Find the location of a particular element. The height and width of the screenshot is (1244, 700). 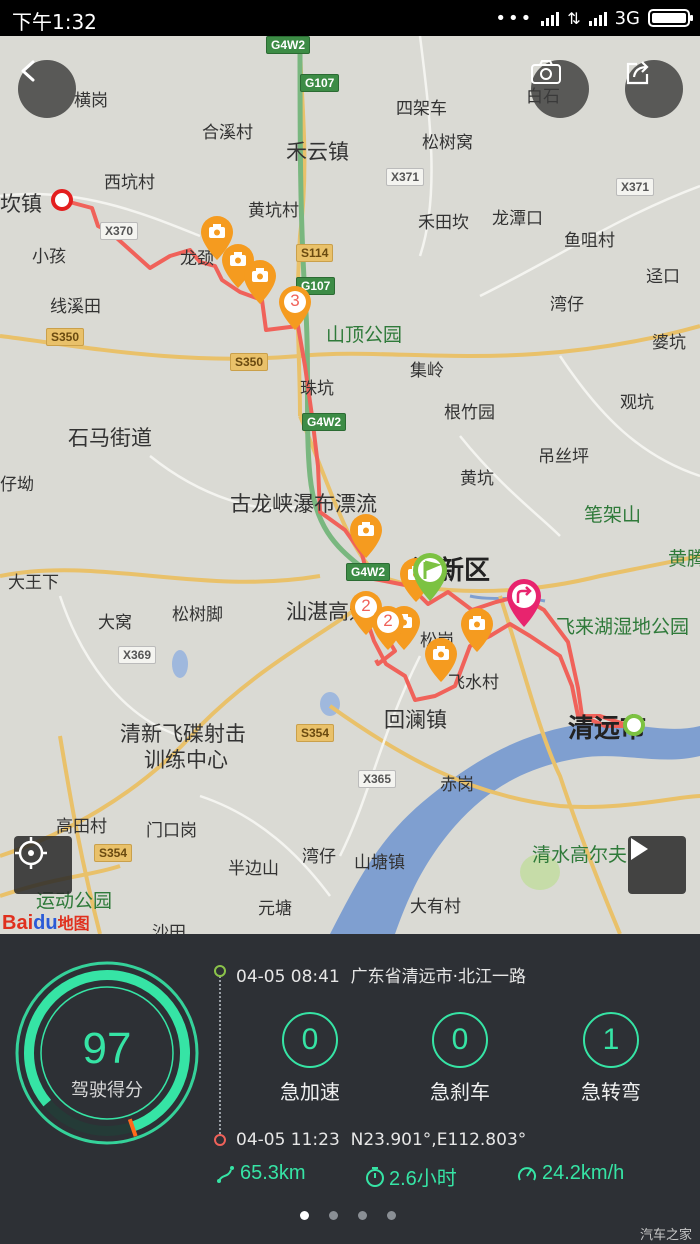

distance-metric: 65.3km is located at coordinates (261, 1173).